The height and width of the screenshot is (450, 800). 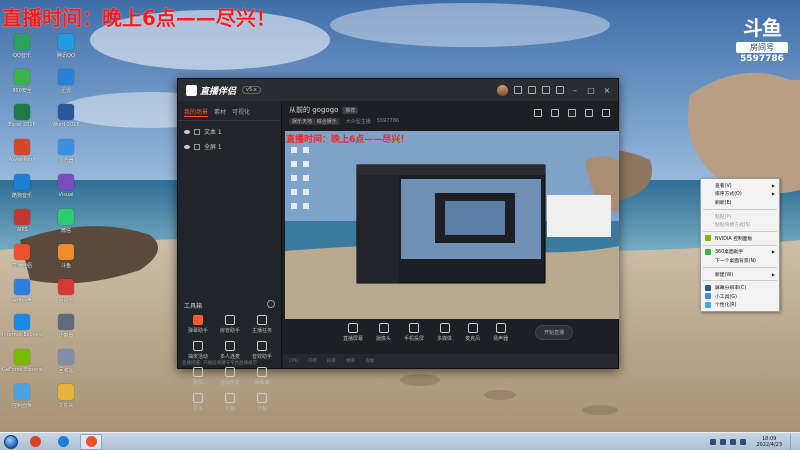 I want to click on context-menu-item: 查看(V) ▶, so click(x=740, y=185).